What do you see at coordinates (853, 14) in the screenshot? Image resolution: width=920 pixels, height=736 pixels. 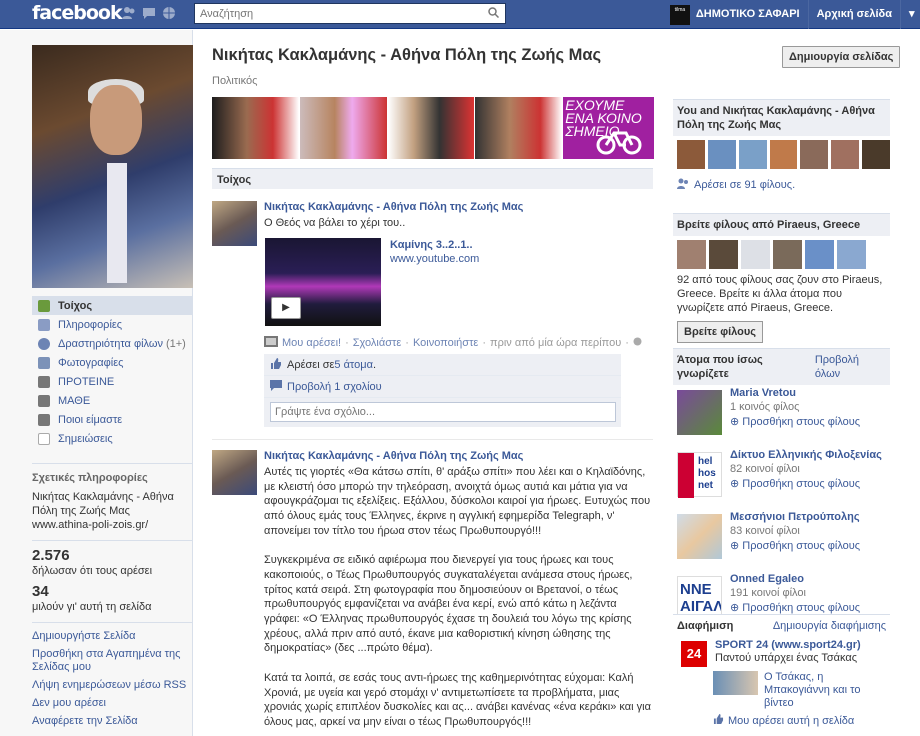 I see `home-link: Αρχική σελίδα` at bounding box center [853, 14].